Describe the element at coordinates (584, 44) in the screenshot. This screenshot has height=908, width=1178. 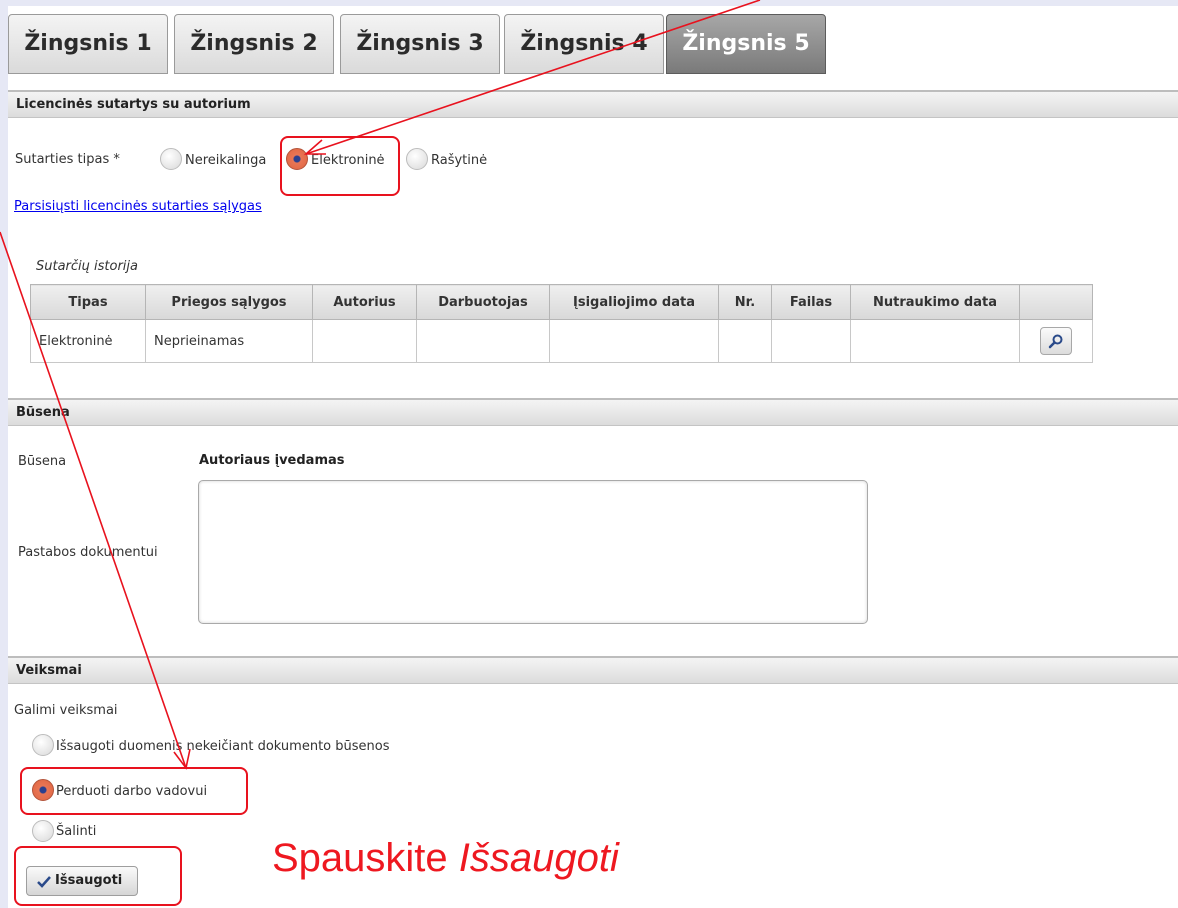
I see `tab-step-4: Žingsnis 4` at that location.